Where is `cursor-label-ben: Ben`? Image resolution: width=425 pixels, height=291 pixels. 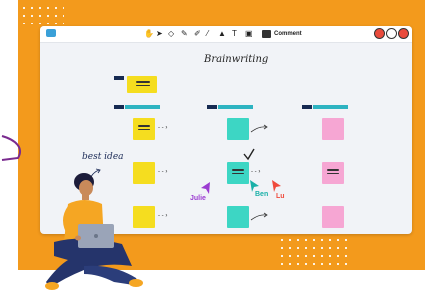
cursor-label-ben: Ben is located at coordinates (262, 194).